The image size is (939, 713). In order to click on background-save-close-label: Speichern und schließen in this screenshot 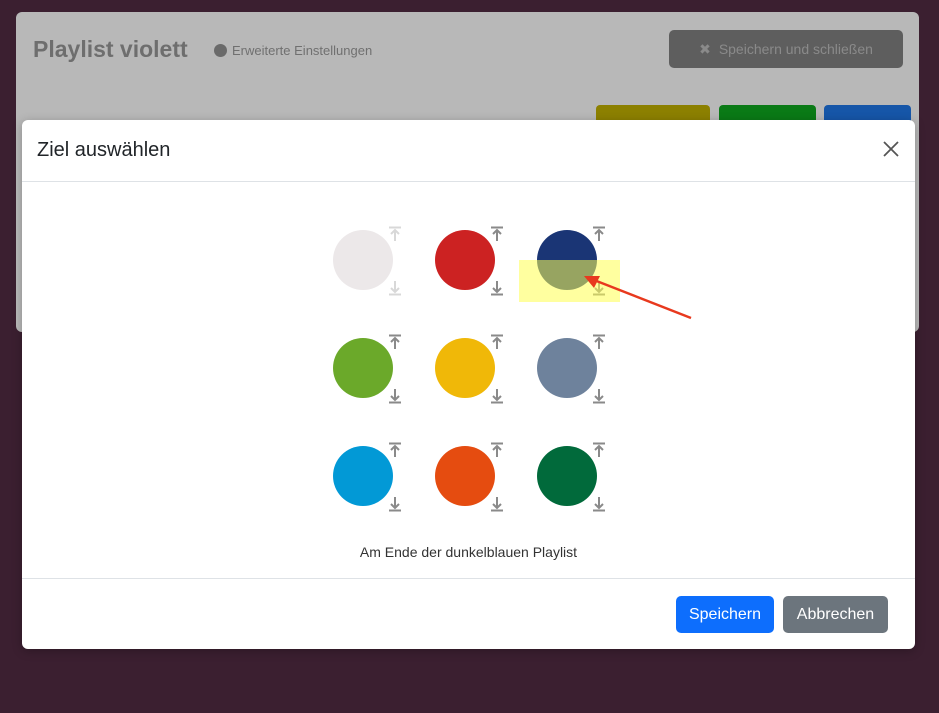, I will do `click(795, 49)`.